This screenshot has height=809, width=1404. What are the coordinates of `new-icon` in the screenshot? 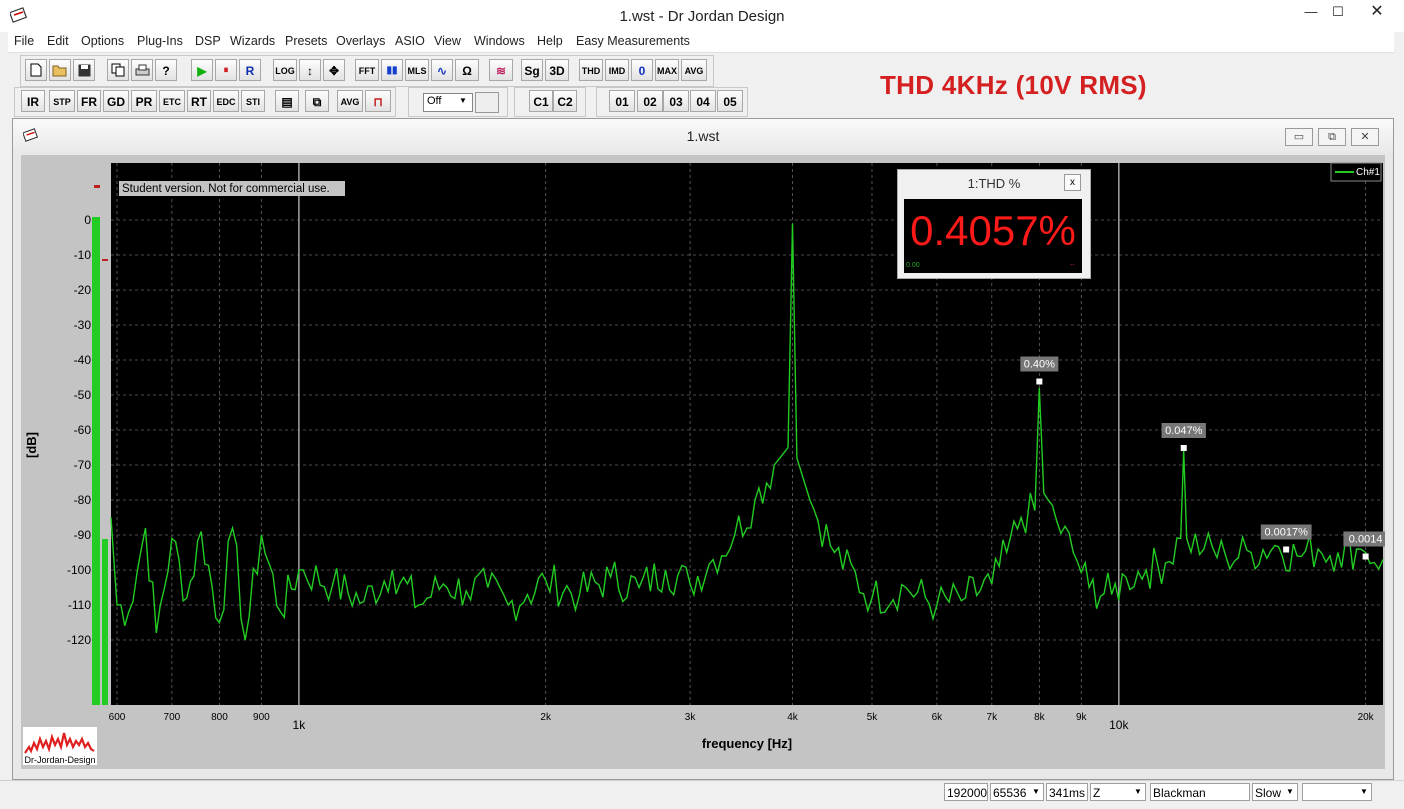 It's located at (36, 70).